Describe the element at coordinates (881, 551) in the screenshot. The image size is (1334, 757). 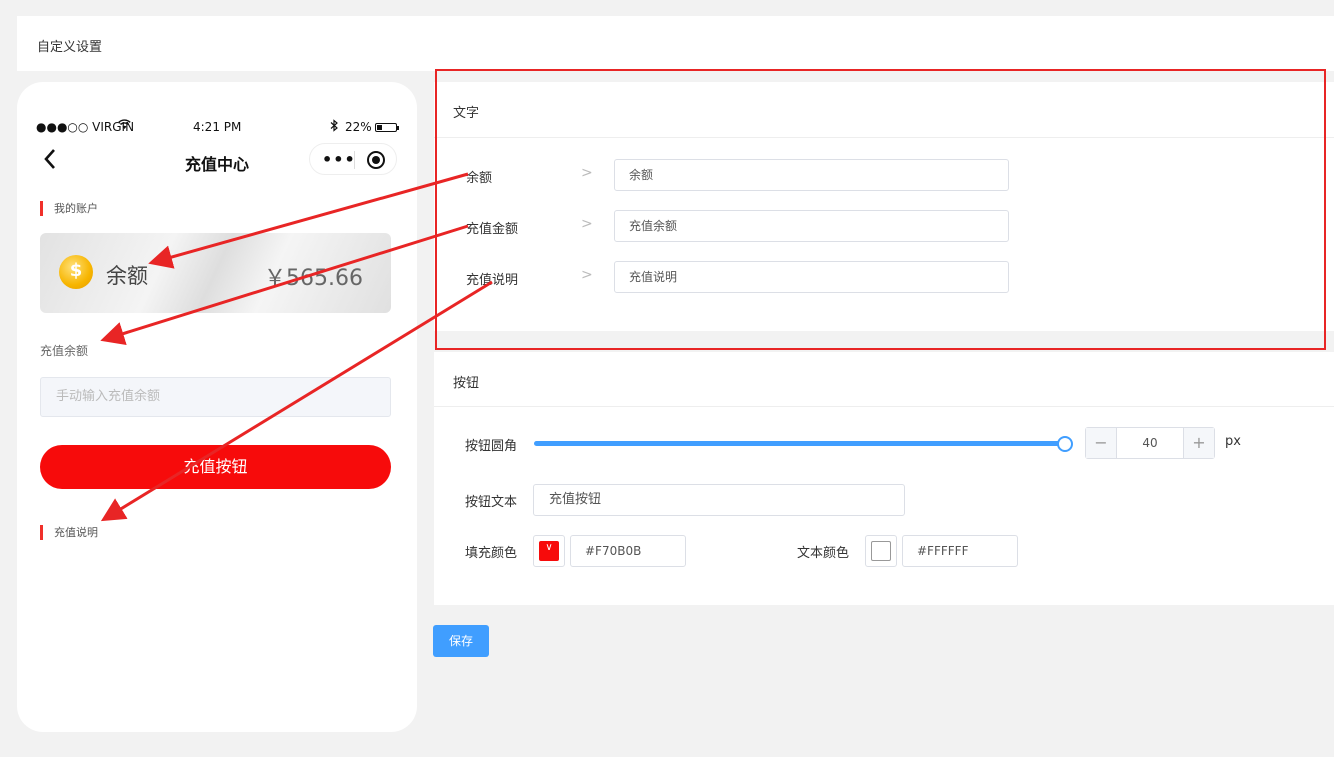
I see `text-color-picker` at that location.